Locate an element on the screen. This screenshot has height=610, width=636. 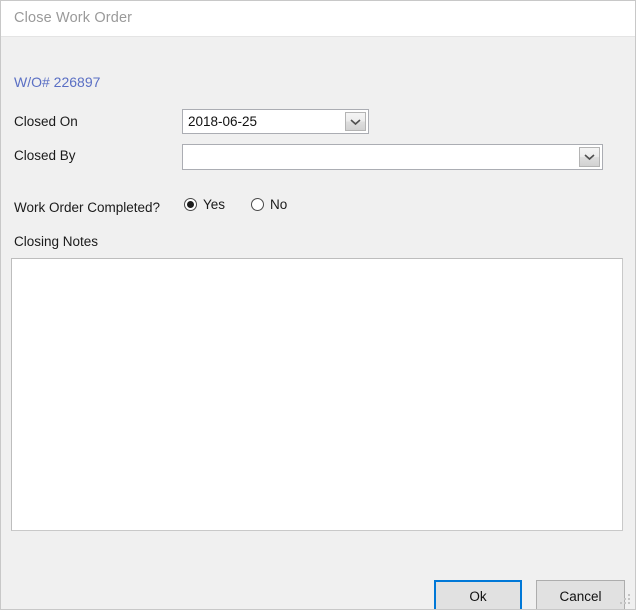
dialog-titlebar: Close Work Order is located at coordinates (318, 19).